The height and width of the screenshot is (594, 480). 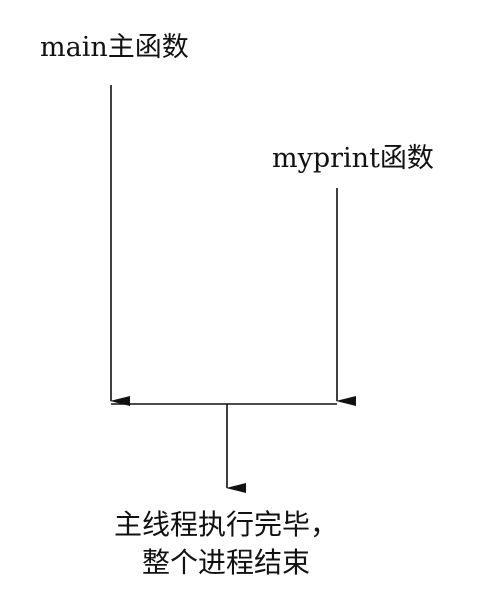 What do you see at coordinates (225, 524) in the screenshot?
I see `process-end-line1: 主线程执行完毕，` at bounding box center [225, 524].